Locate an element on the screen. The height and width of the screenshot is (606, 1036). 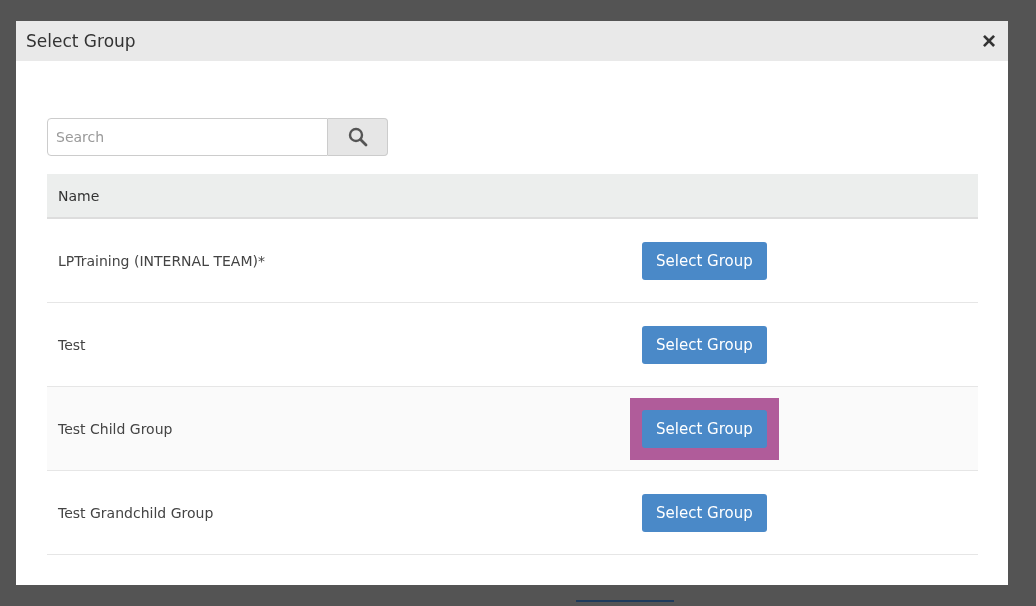
group-name: Test Child Group is located at coordinates (116, 428).